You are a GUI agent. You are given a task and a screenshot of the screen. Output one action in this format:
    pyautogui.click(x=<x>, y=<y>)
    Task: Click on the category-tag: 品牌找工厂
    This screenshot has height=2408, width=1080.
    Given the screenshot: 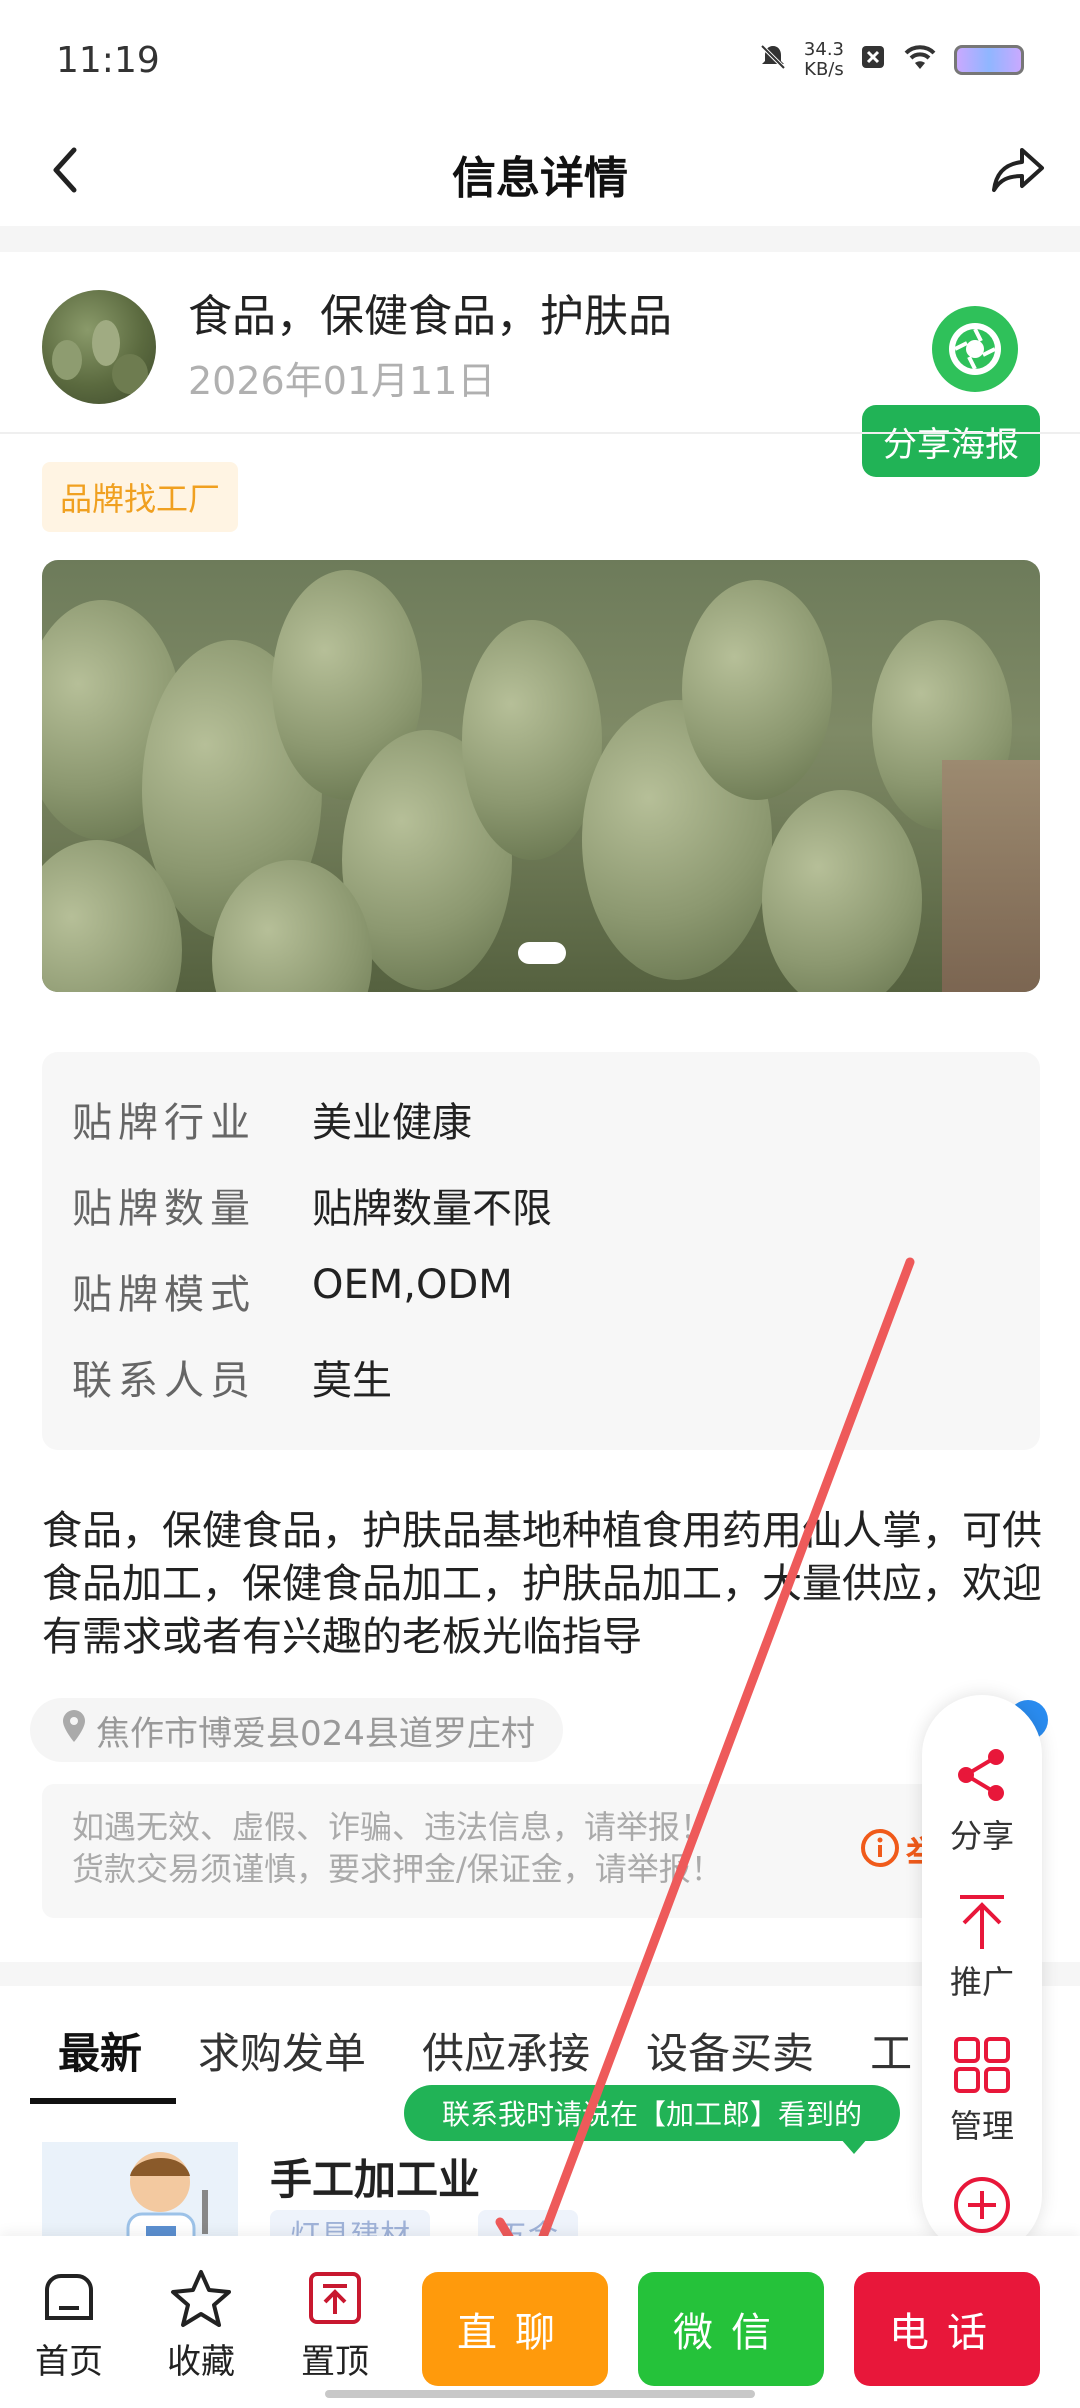 What is the action you would take?
    pyautogui.click(x=140, y=497)
    